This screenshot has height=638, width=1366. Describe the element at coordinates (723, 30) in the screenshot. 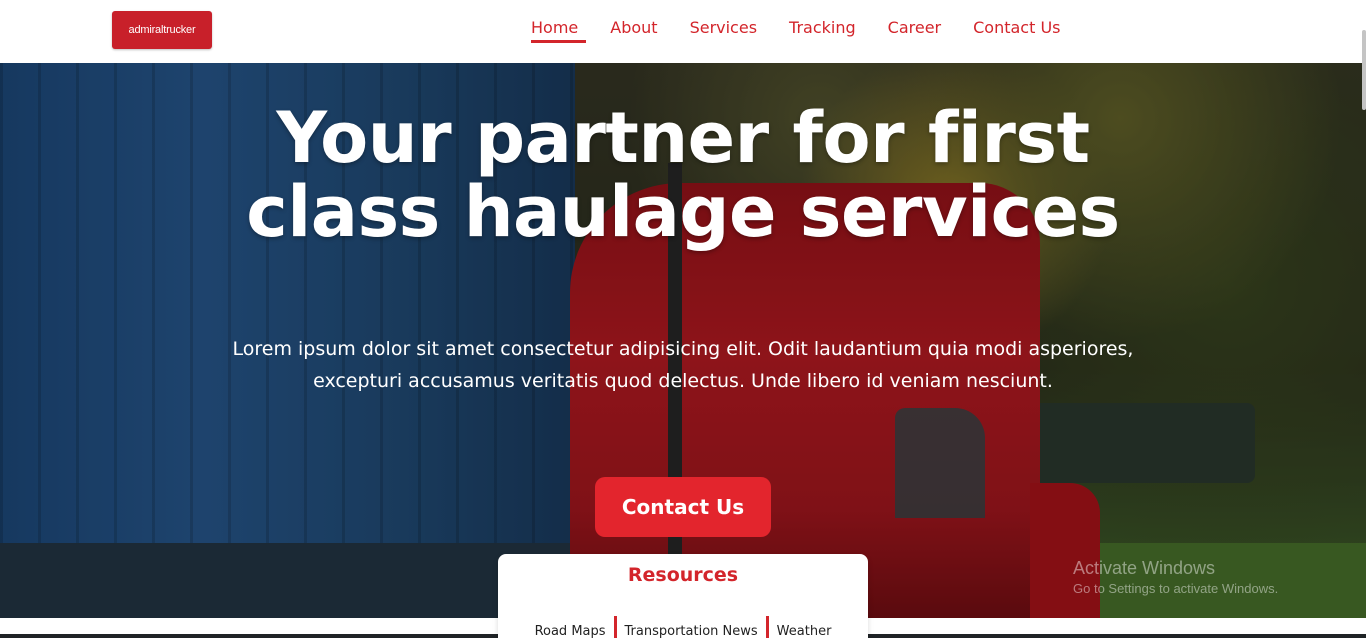

I see `nav-services: Services` at that location.